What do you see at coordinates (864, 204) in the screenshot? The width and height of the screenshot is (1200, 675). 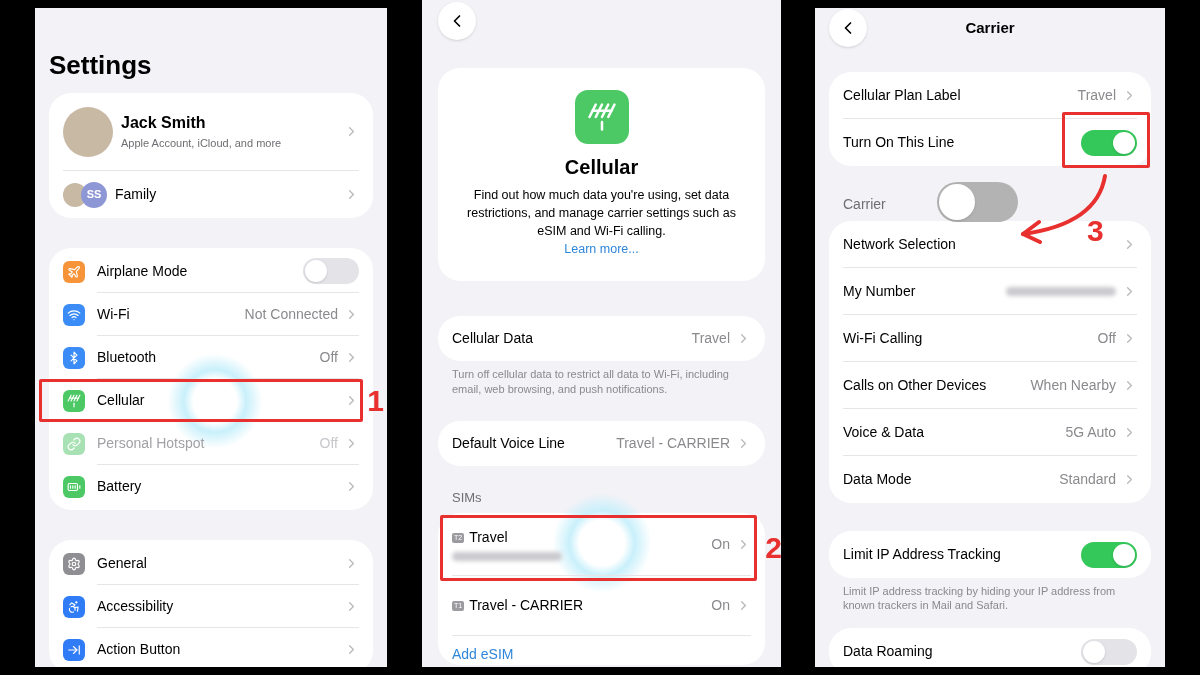 I see `section-header: Carrier` at bounding box center [864, 204].